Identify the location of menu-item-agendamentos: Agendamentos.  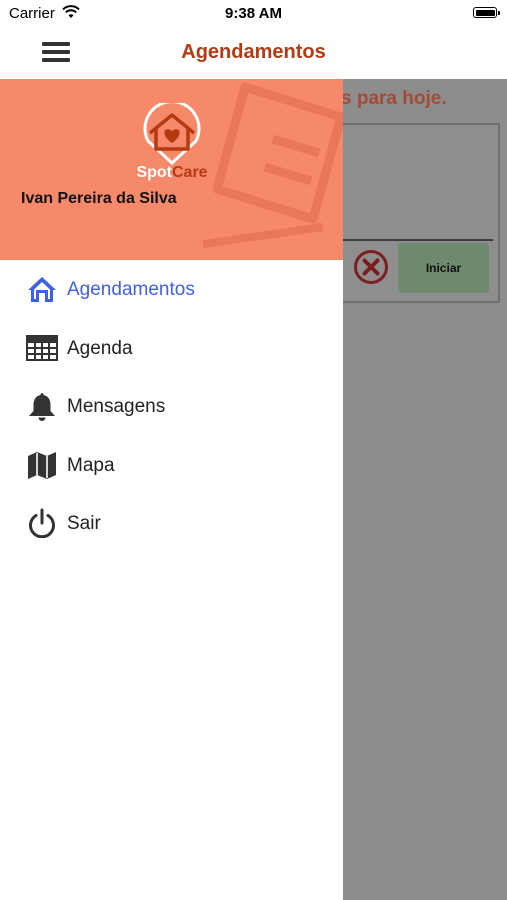
(171, 289).